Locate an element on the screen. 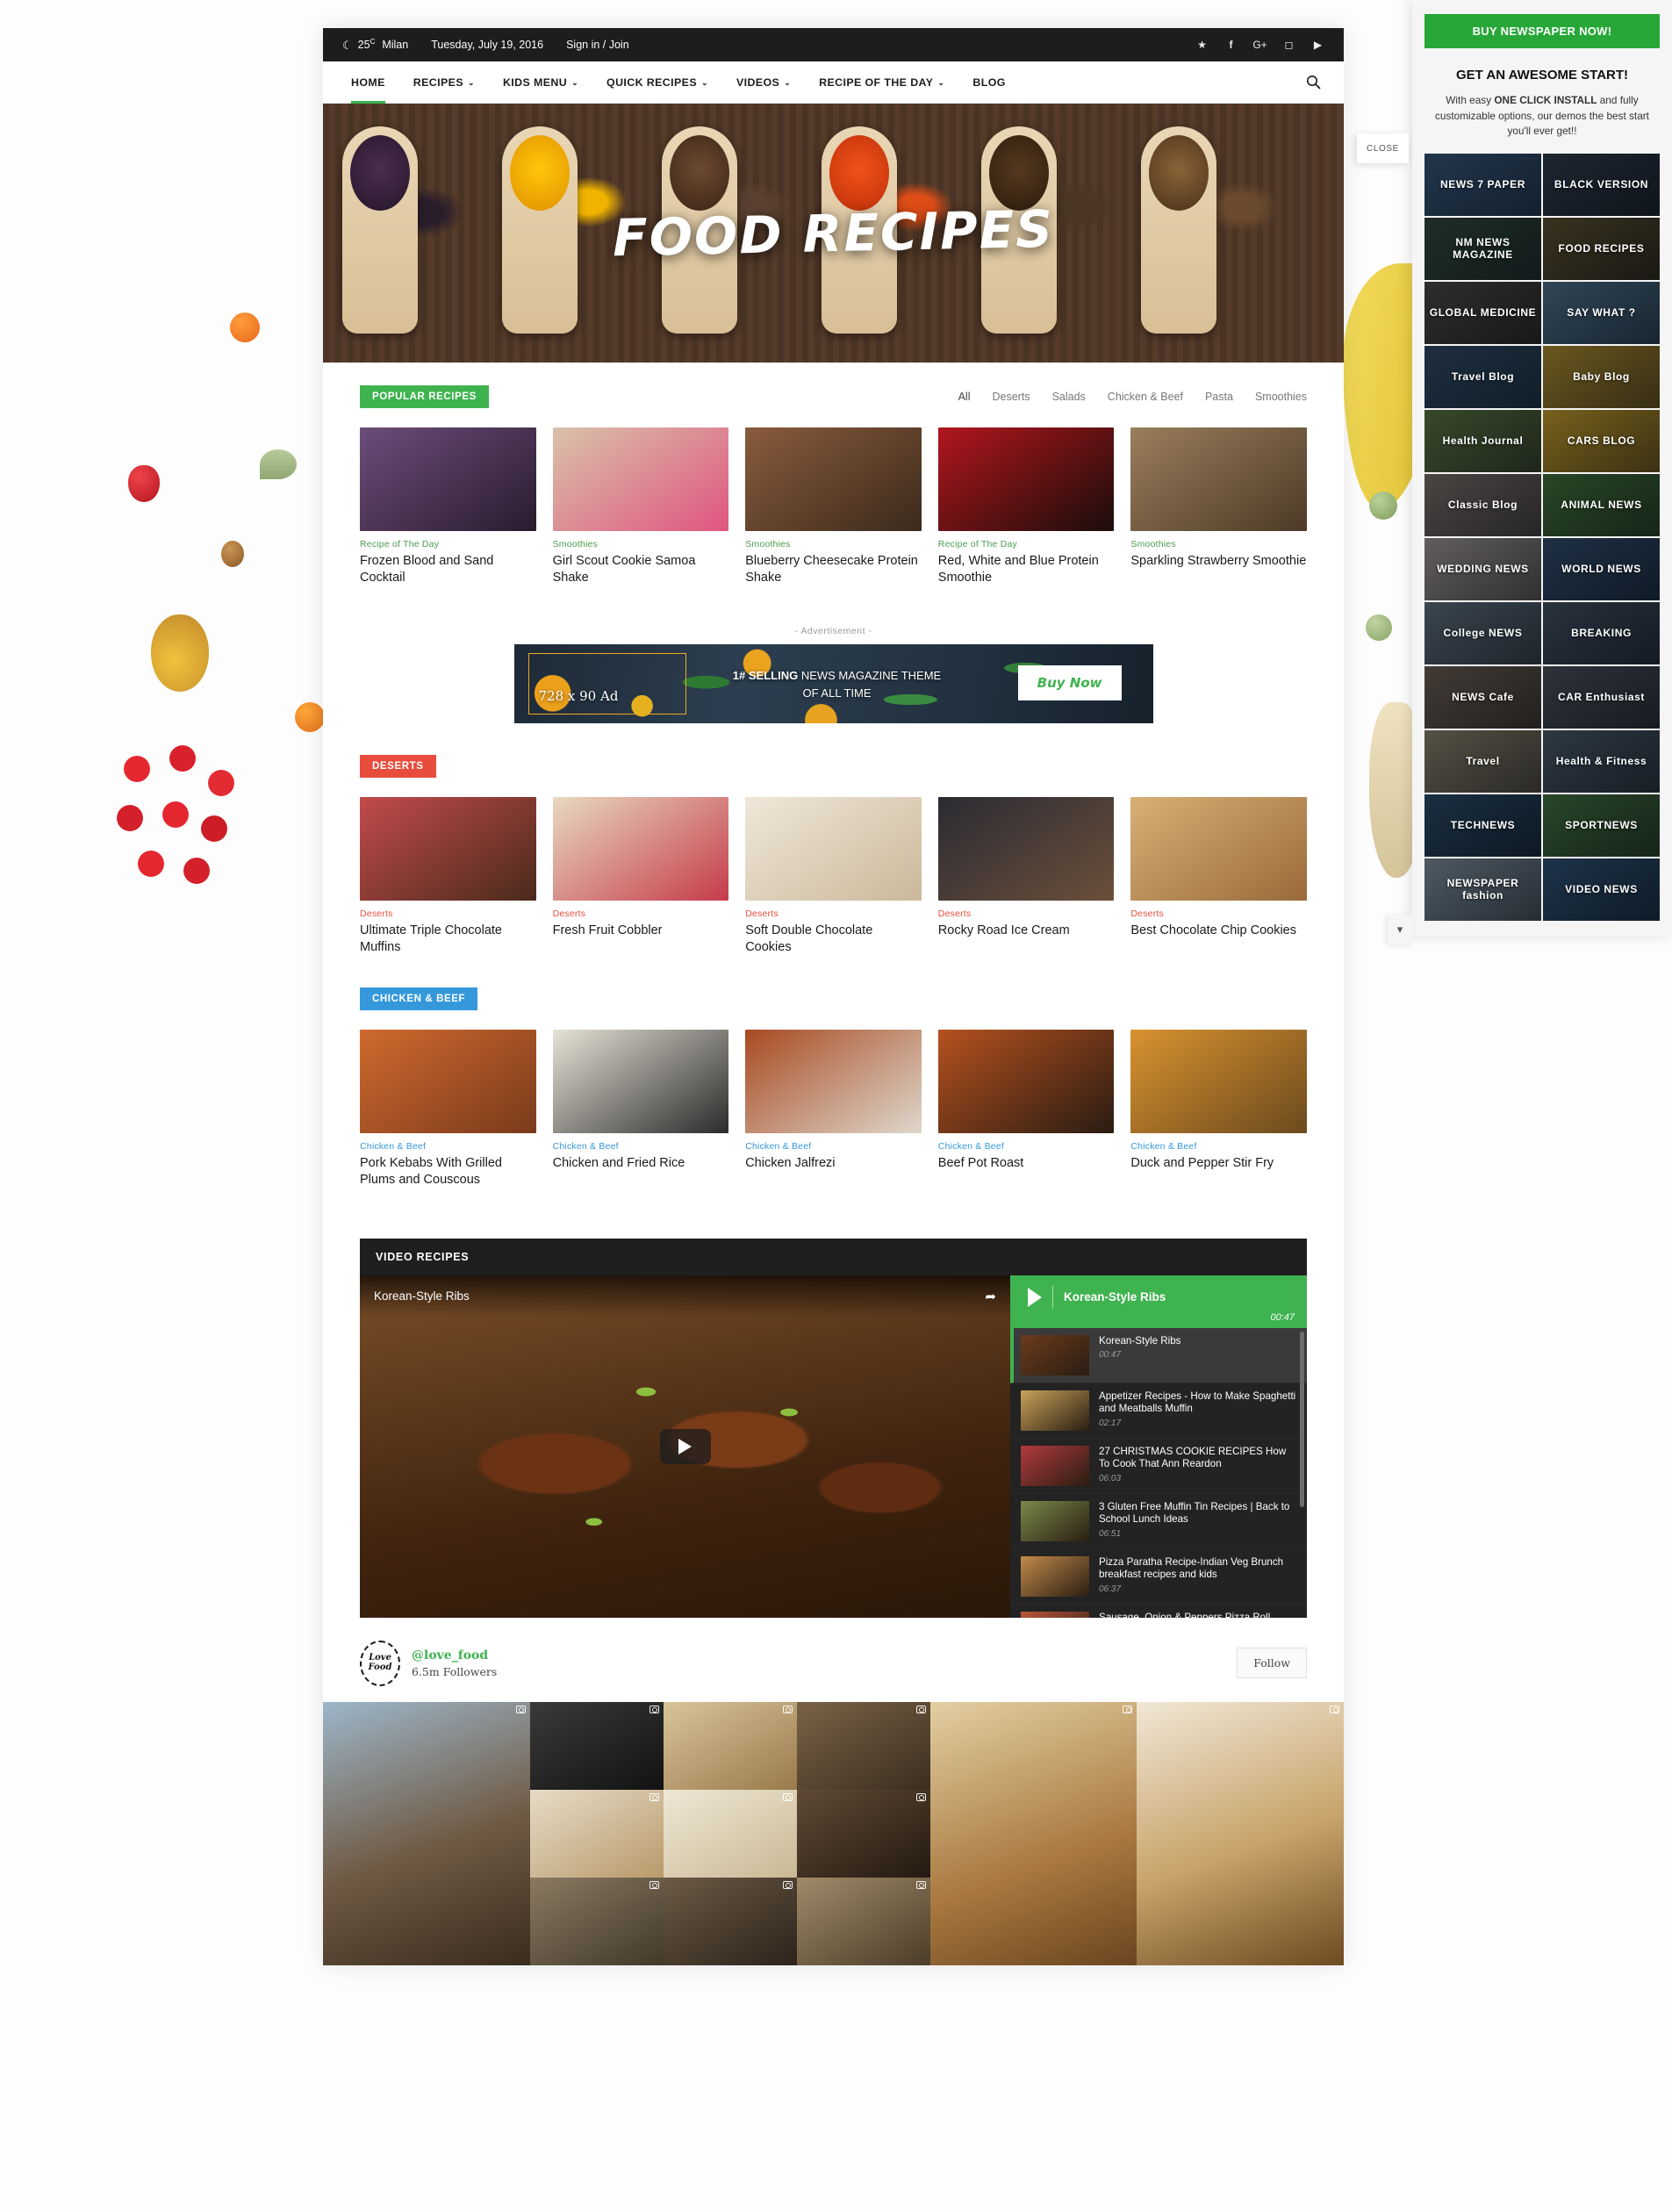 The image size is (1672, 2212). demo-thumbnail: NEWSPAPER fashion is located at coordinates (1482, 890).